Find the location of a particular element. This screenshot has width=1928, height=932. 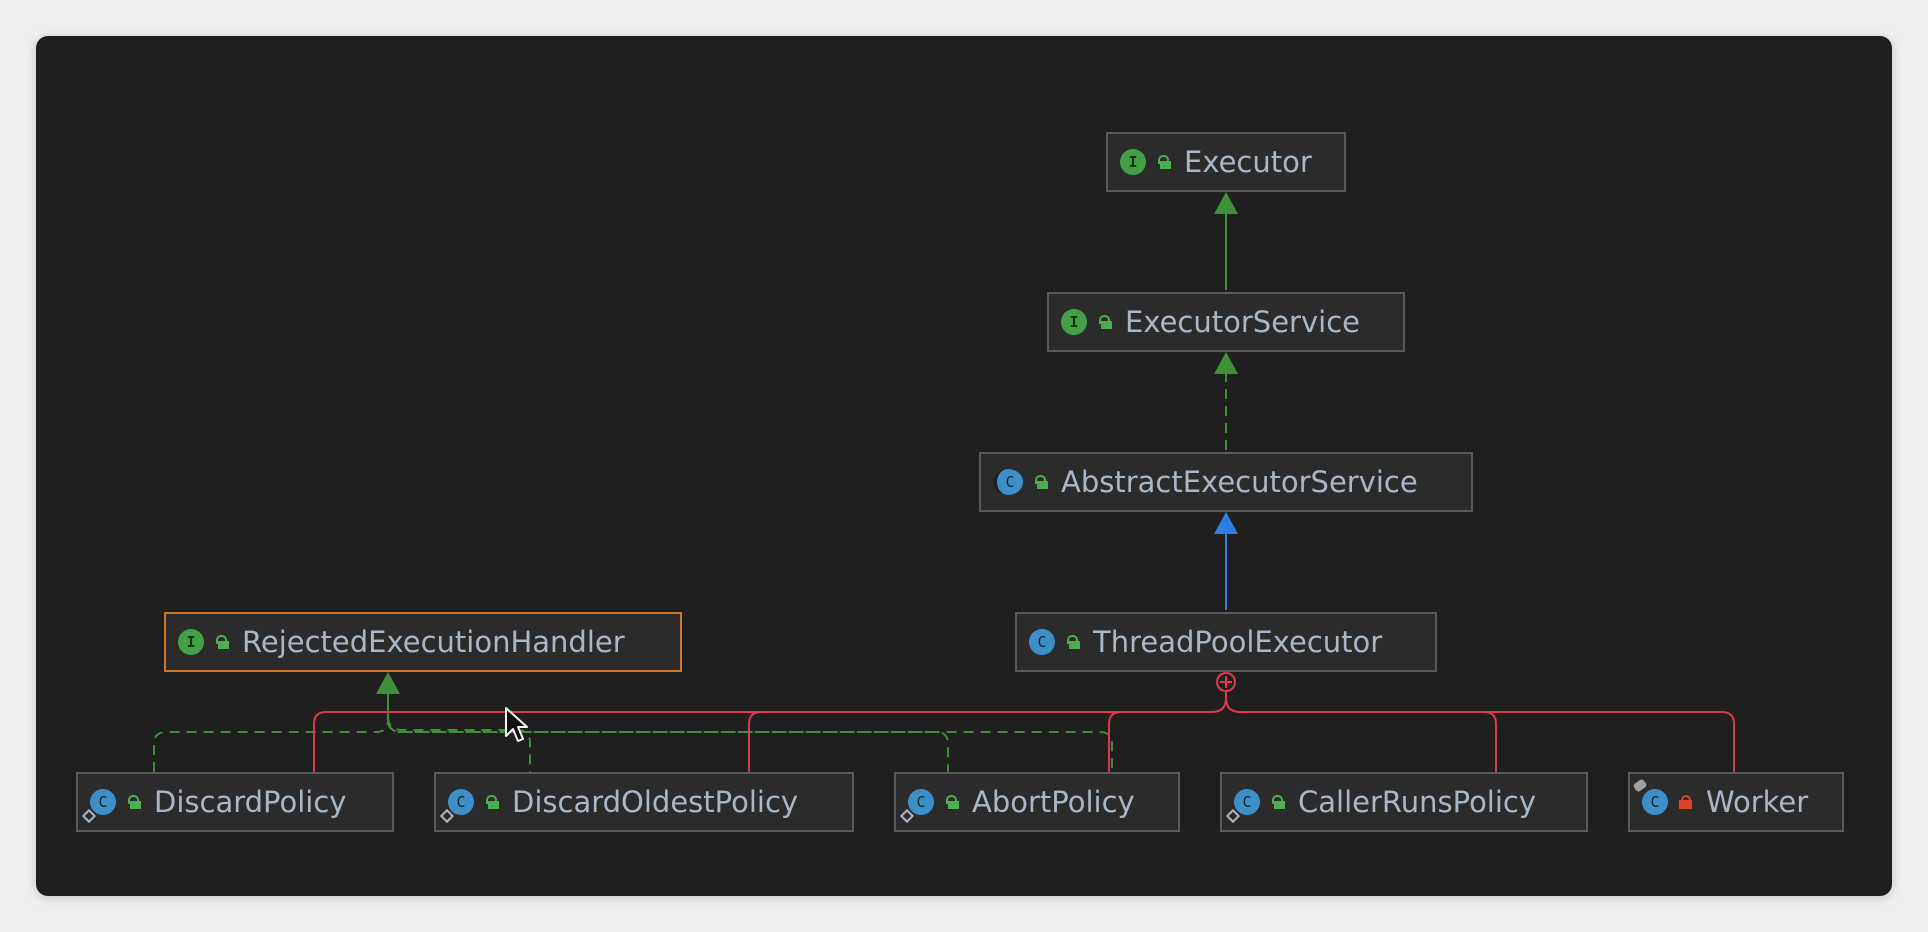

edge-abort-handler is located at coordinates (668, 745).